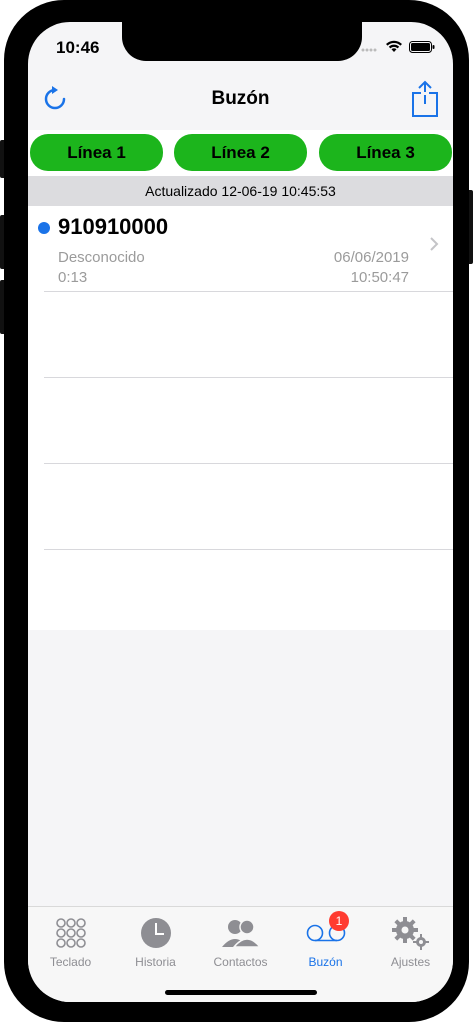 This screenshot has height=1024, width=473. What do you see at coordinates (70, 962) in the screenshot?
I see `tab-label: Teclado` at bounding box center [70, 962].